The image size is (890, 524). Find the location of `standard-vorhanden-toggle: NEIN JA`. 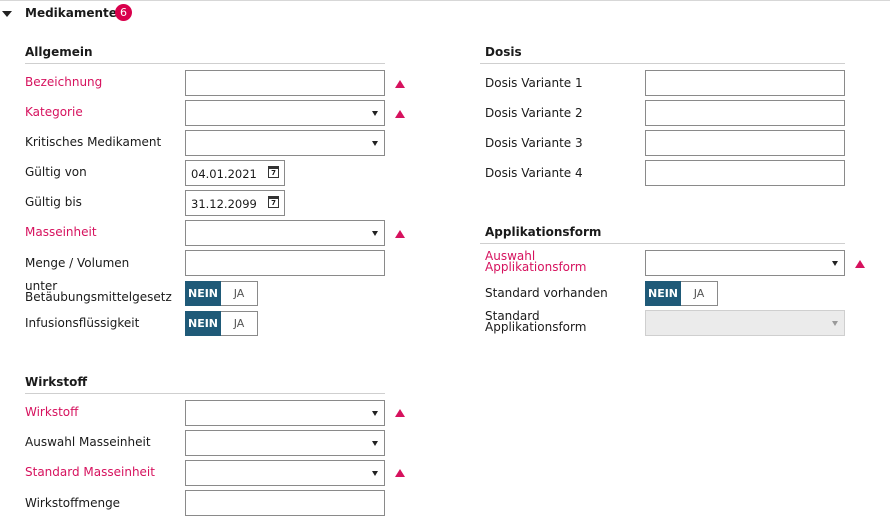

standard-vorhanden-toggle: NEIN JA is located at coordinates (681, 293).